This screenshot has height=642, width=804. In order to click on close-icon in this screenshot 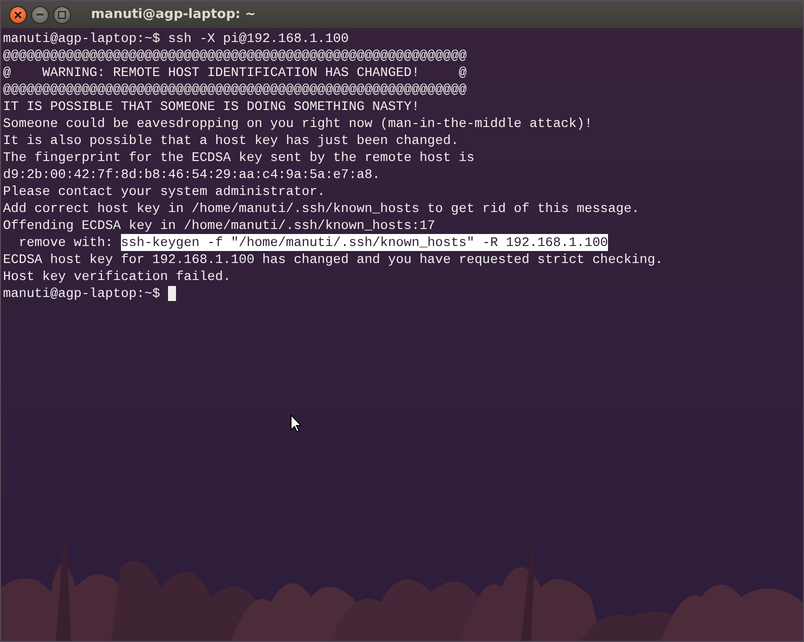, I will do `click(18, 14)`.